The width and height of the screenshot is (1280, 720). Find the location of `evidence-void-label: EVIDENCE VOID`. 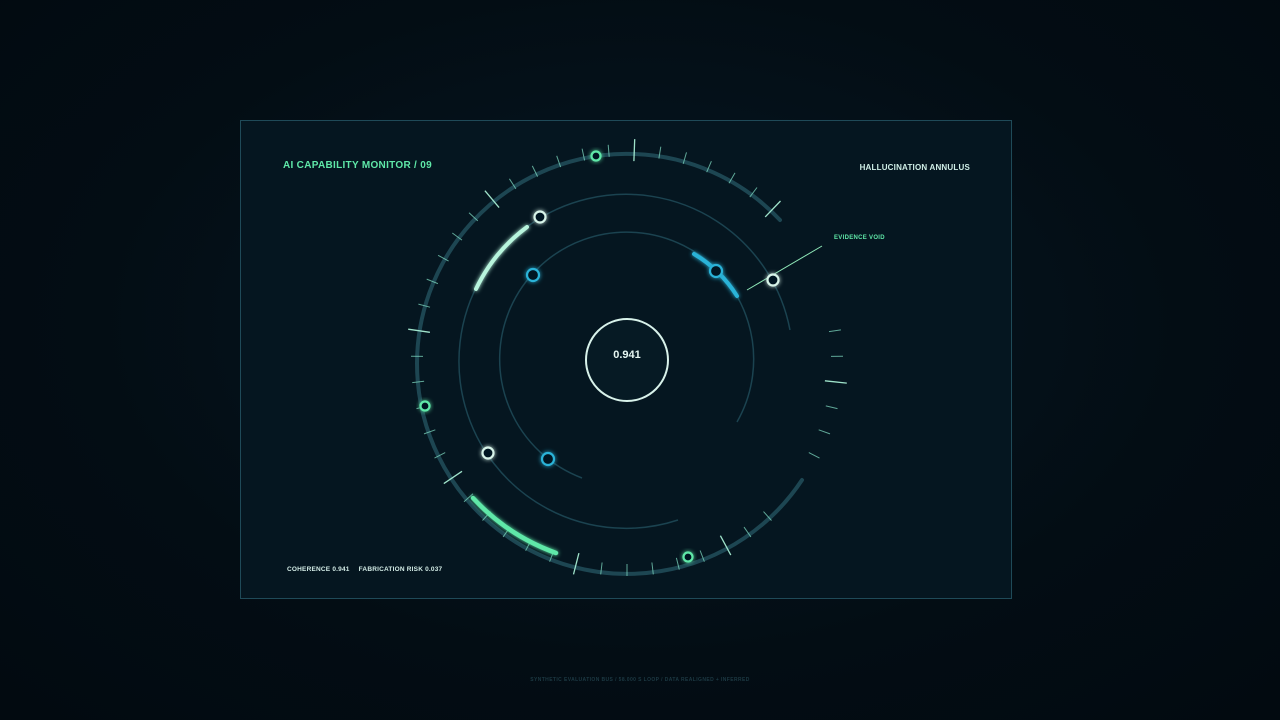

evidence-void-label: EVIDENCE VOID is located at coordinates (859, 238).